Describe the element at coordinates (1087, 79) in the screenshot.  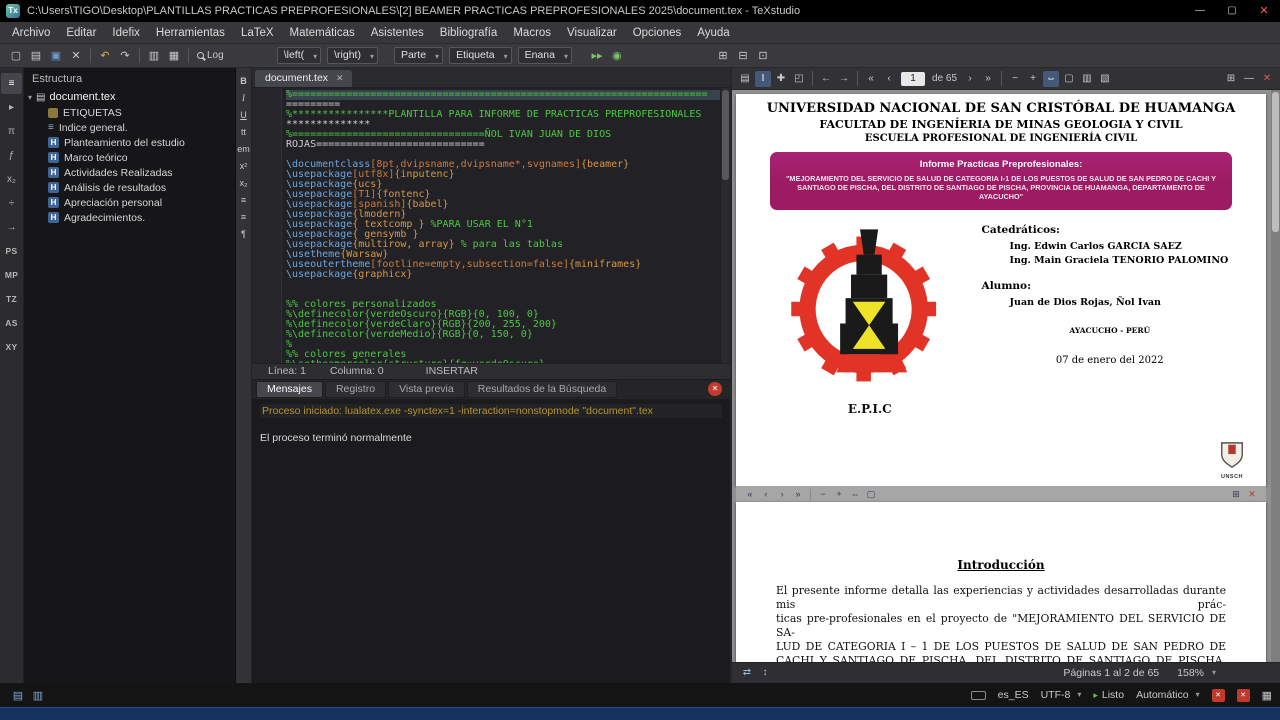
I see `continuous-mode-icon: ▥` at that location.